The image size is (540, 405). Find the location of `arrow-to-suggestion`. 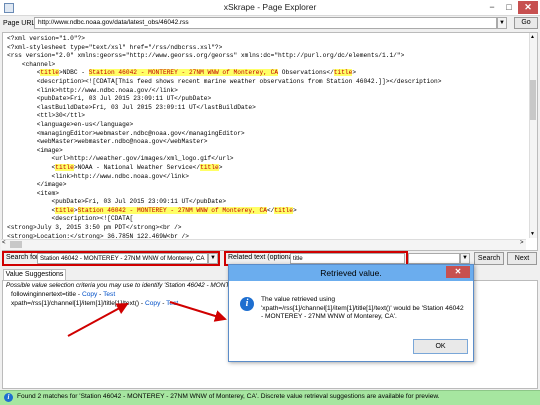

arrow-to-suggestion is located at coordinates (98, 320).